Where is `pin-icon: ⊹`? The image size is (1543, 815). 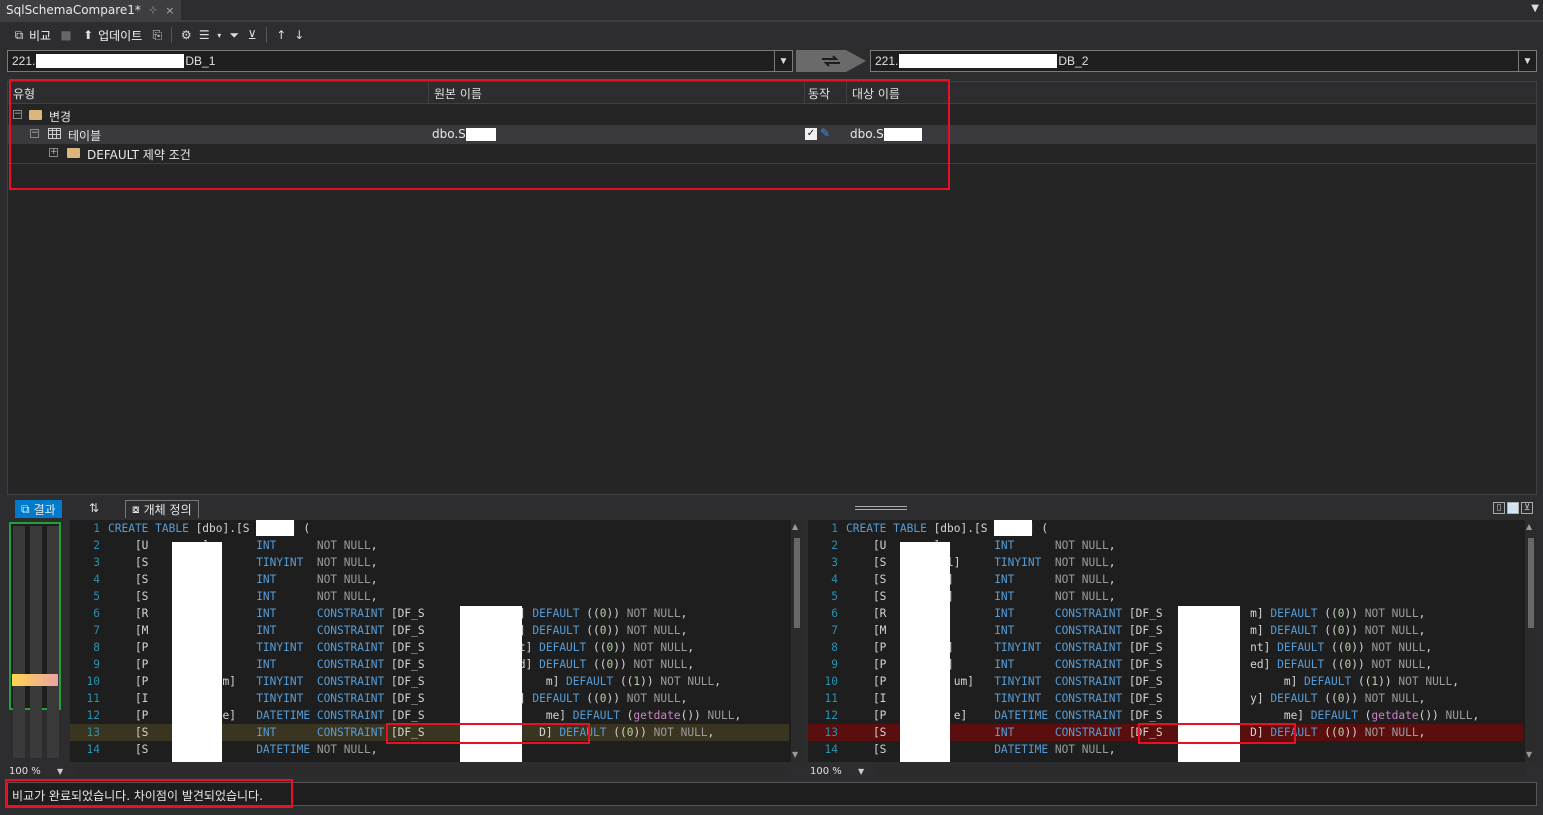 pin-icon: ⊹ is located at coordinates (153, 10).